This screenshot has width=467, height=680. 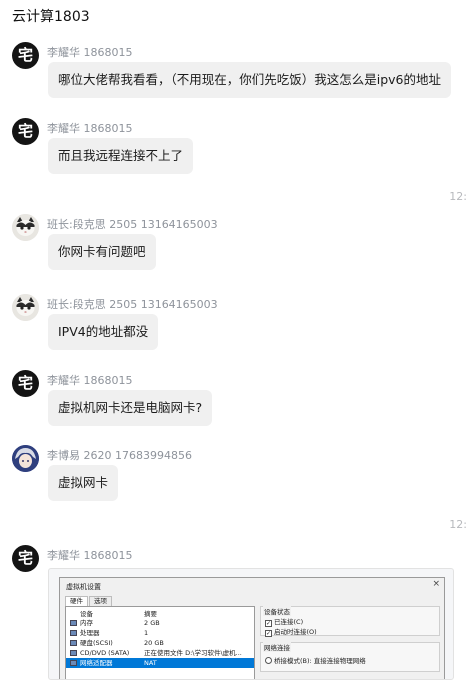 I want to click on dialog-tabs: 硬件 选项, so click(x=89, y=601).